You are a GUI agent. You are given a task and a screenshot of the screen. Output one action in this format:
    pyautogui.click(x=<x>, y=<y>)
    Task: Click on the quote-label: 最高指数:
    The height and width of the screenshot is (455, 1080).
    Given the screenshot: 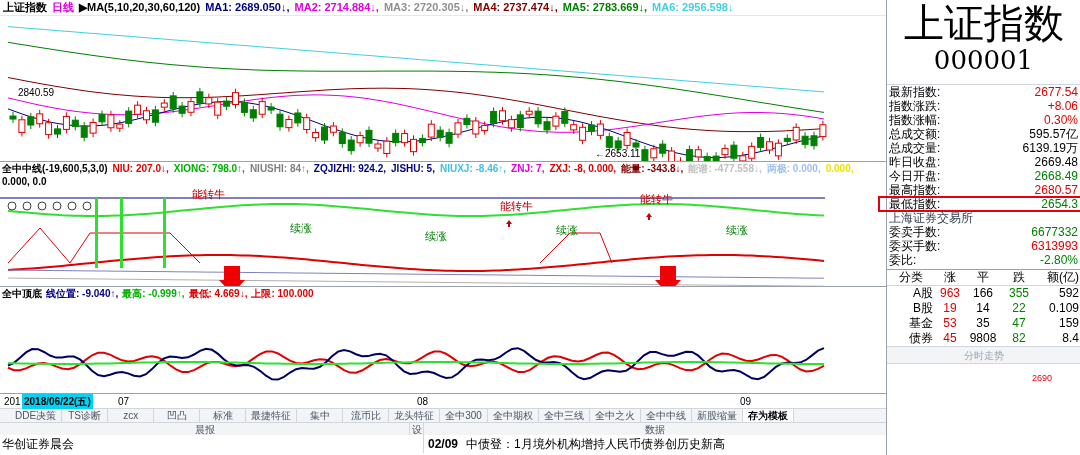 What is the action you would take?
    pyautogui.click(x=915, y=190)
    